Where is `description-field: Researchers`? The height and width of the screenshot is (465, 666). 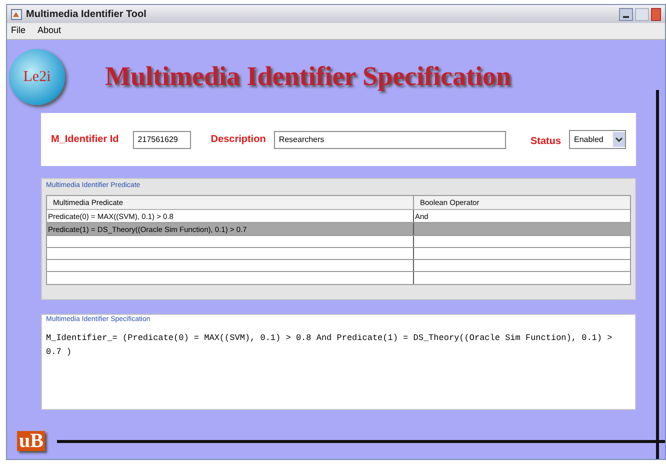 description-field: Researchers is located at coordinates (390, 139).